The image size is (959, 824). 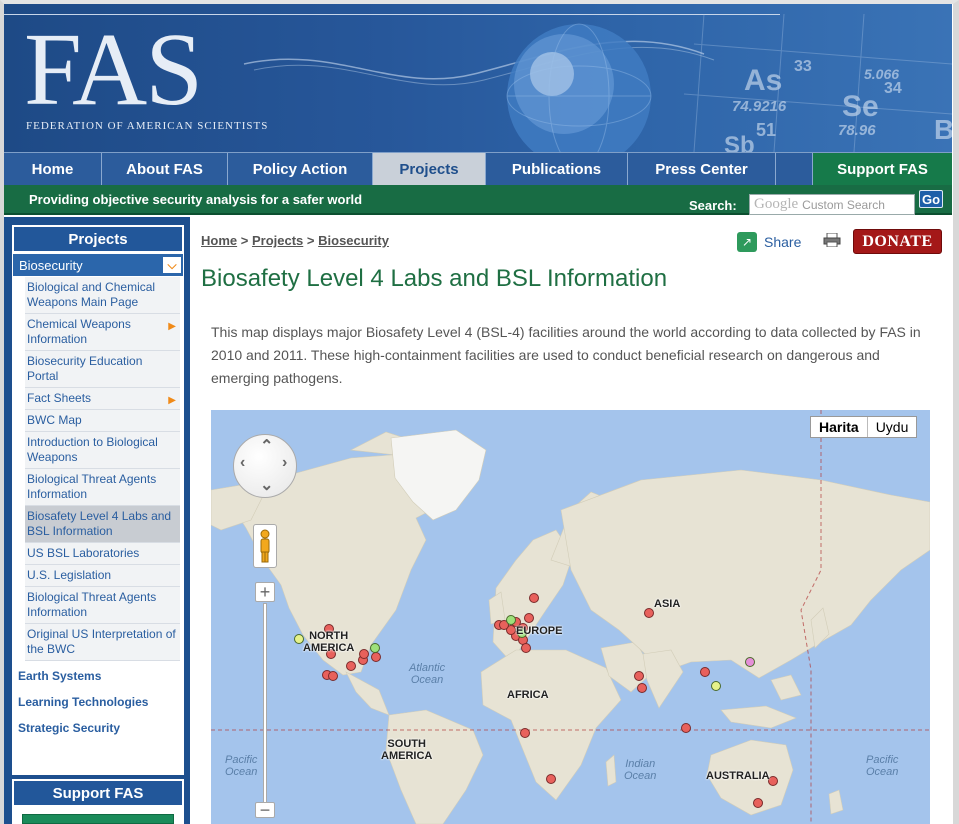 I want to click on nav-tab-projects: Projects, so click(x=429, y=169).